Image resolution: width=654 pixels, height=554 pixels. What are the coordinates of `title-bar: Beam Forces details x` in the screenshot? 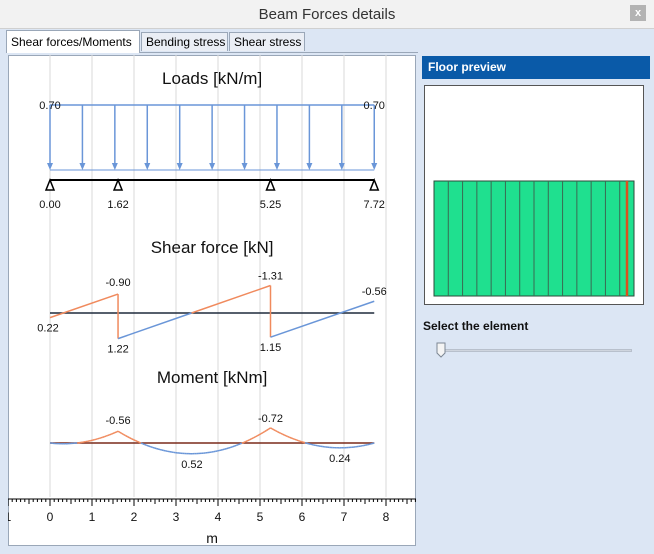 It's located at (327, 14).